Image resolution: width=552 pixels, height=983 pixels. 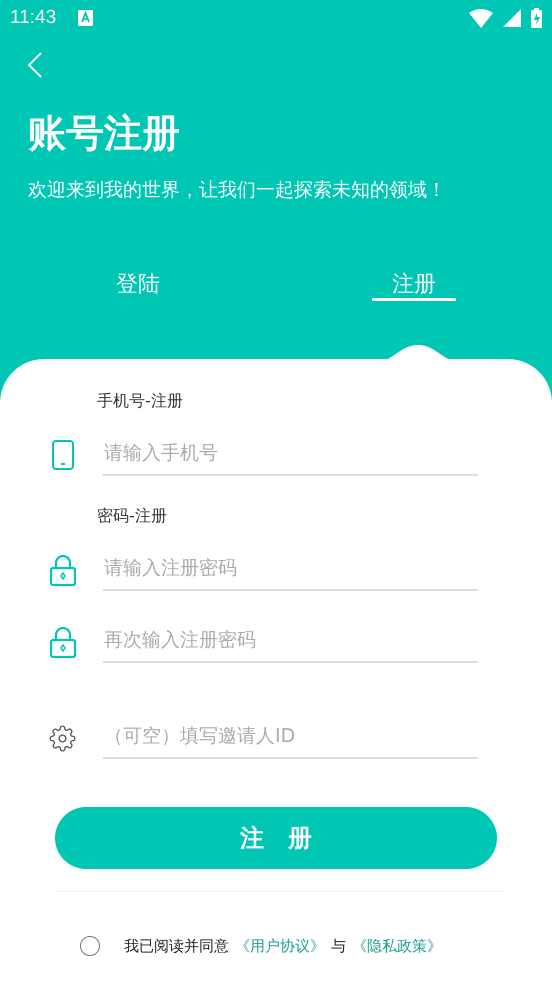 What do you see at coordinates (512, 18) in the screenshot?
I see `signal-icon` at bounding box center [512, 18].